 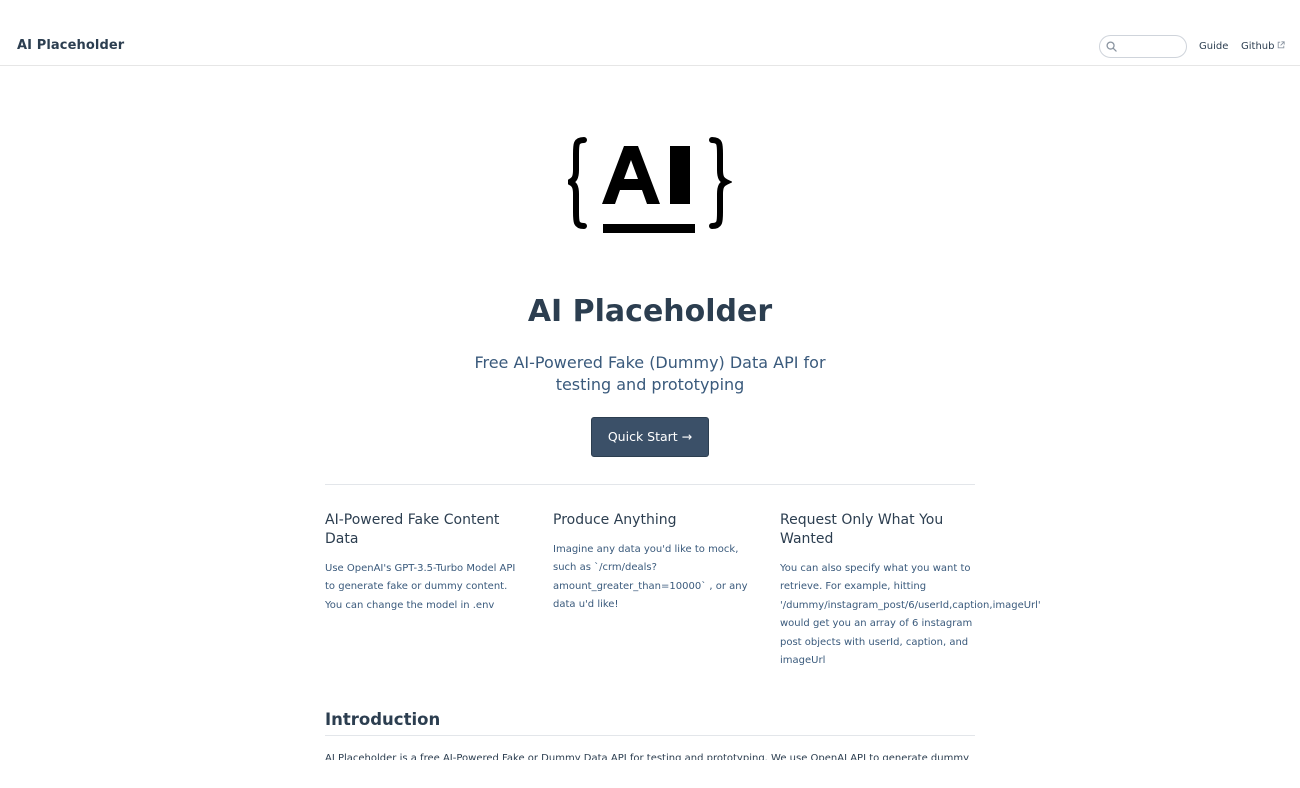 I want to click on feature-title: Request Only What You Wanted, so click(x=862, y=529).